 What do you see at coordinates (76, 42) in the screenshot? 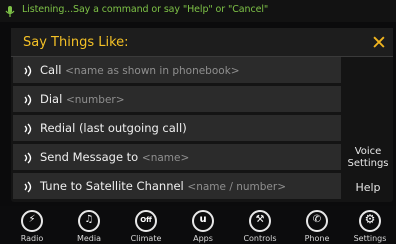
I see `panel-title: Say Things Like:` at bounding box center [76, 42].